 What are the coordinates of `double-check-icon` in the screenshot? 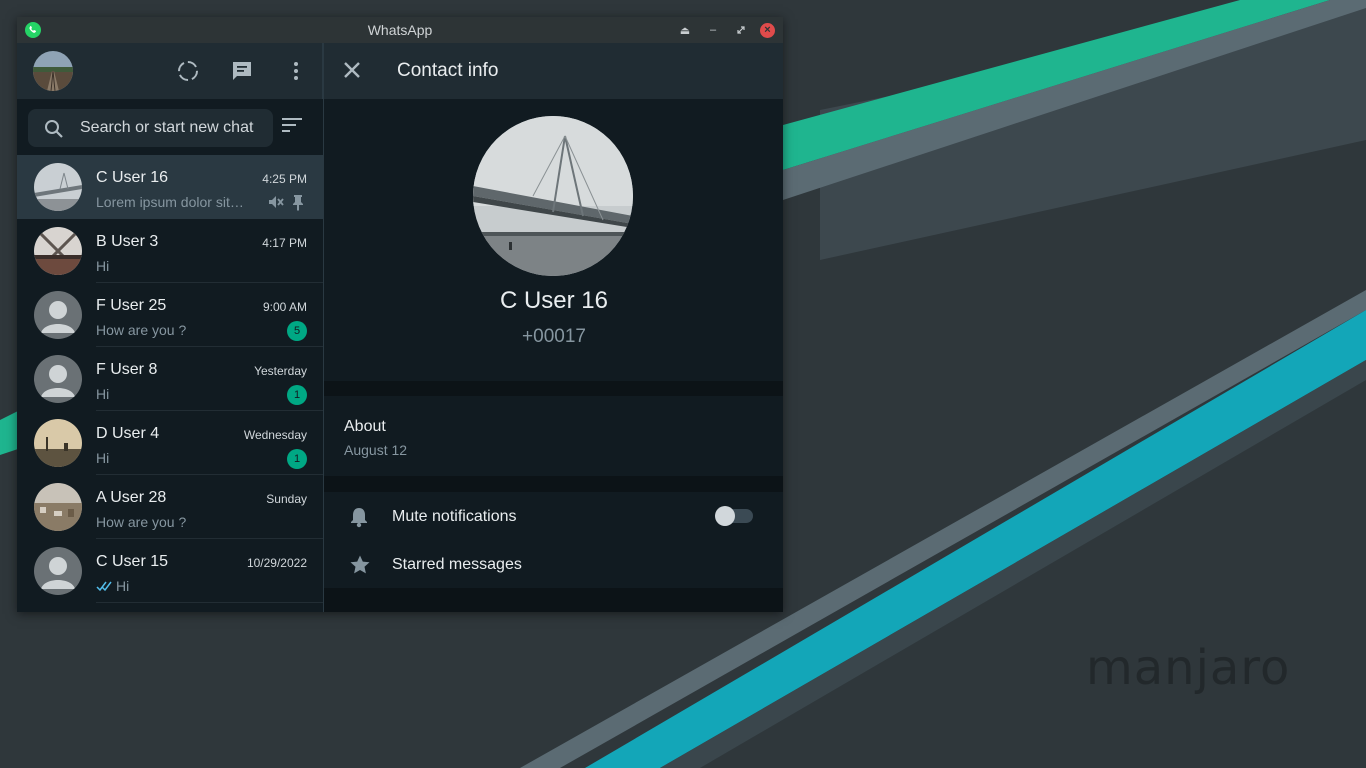 It's located at (105, 585).